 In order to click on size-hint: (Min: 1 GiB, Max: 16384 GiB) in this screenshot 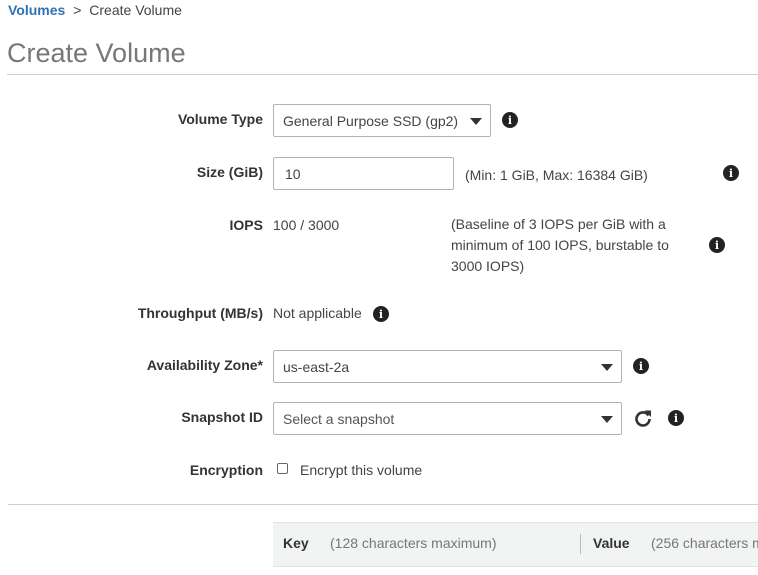, I will do `click(556, 175)`.